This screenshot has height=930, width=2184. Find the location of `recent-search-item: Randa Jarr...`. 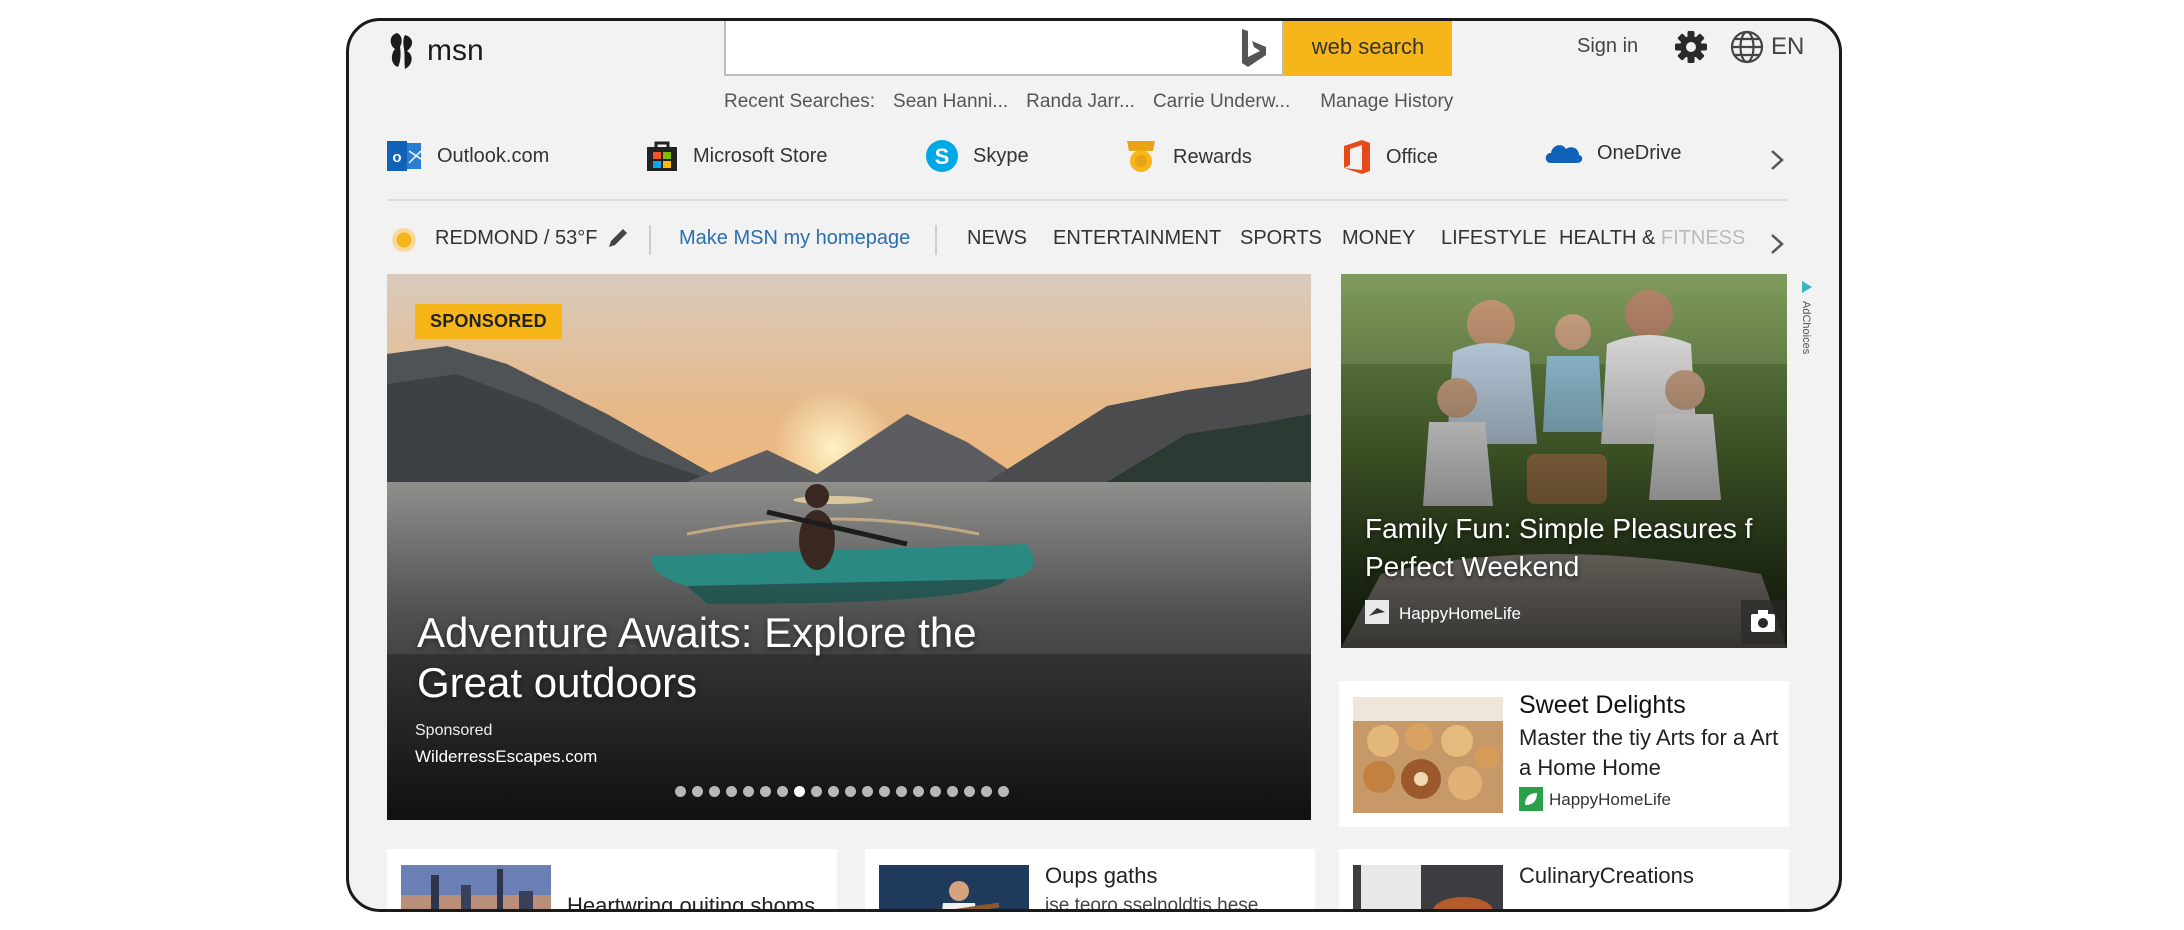

recent-search-item: Randa Jarr... is located at coordinates (1080, 102).